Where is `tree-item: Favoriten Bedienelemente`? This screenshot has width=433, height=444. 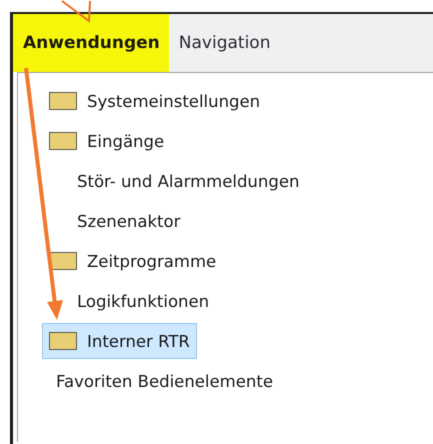
tree-item: Favoriten Bedienelemente is located at coordinates (164, 381).